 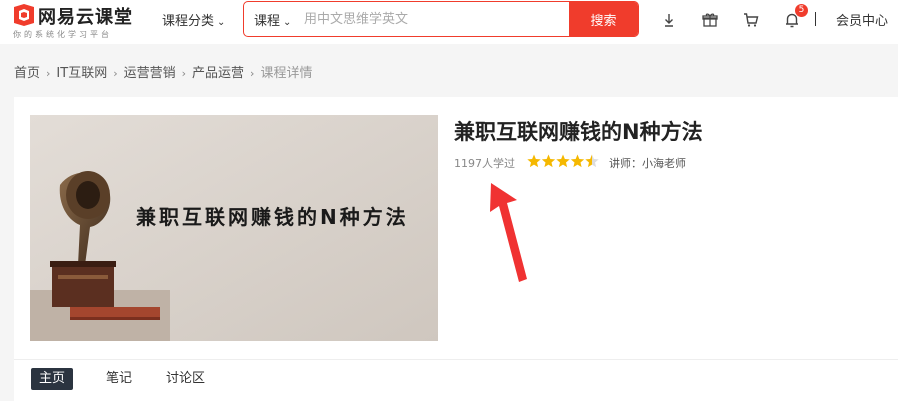 I want to click on gift-icon, so click(x=710, y=20).